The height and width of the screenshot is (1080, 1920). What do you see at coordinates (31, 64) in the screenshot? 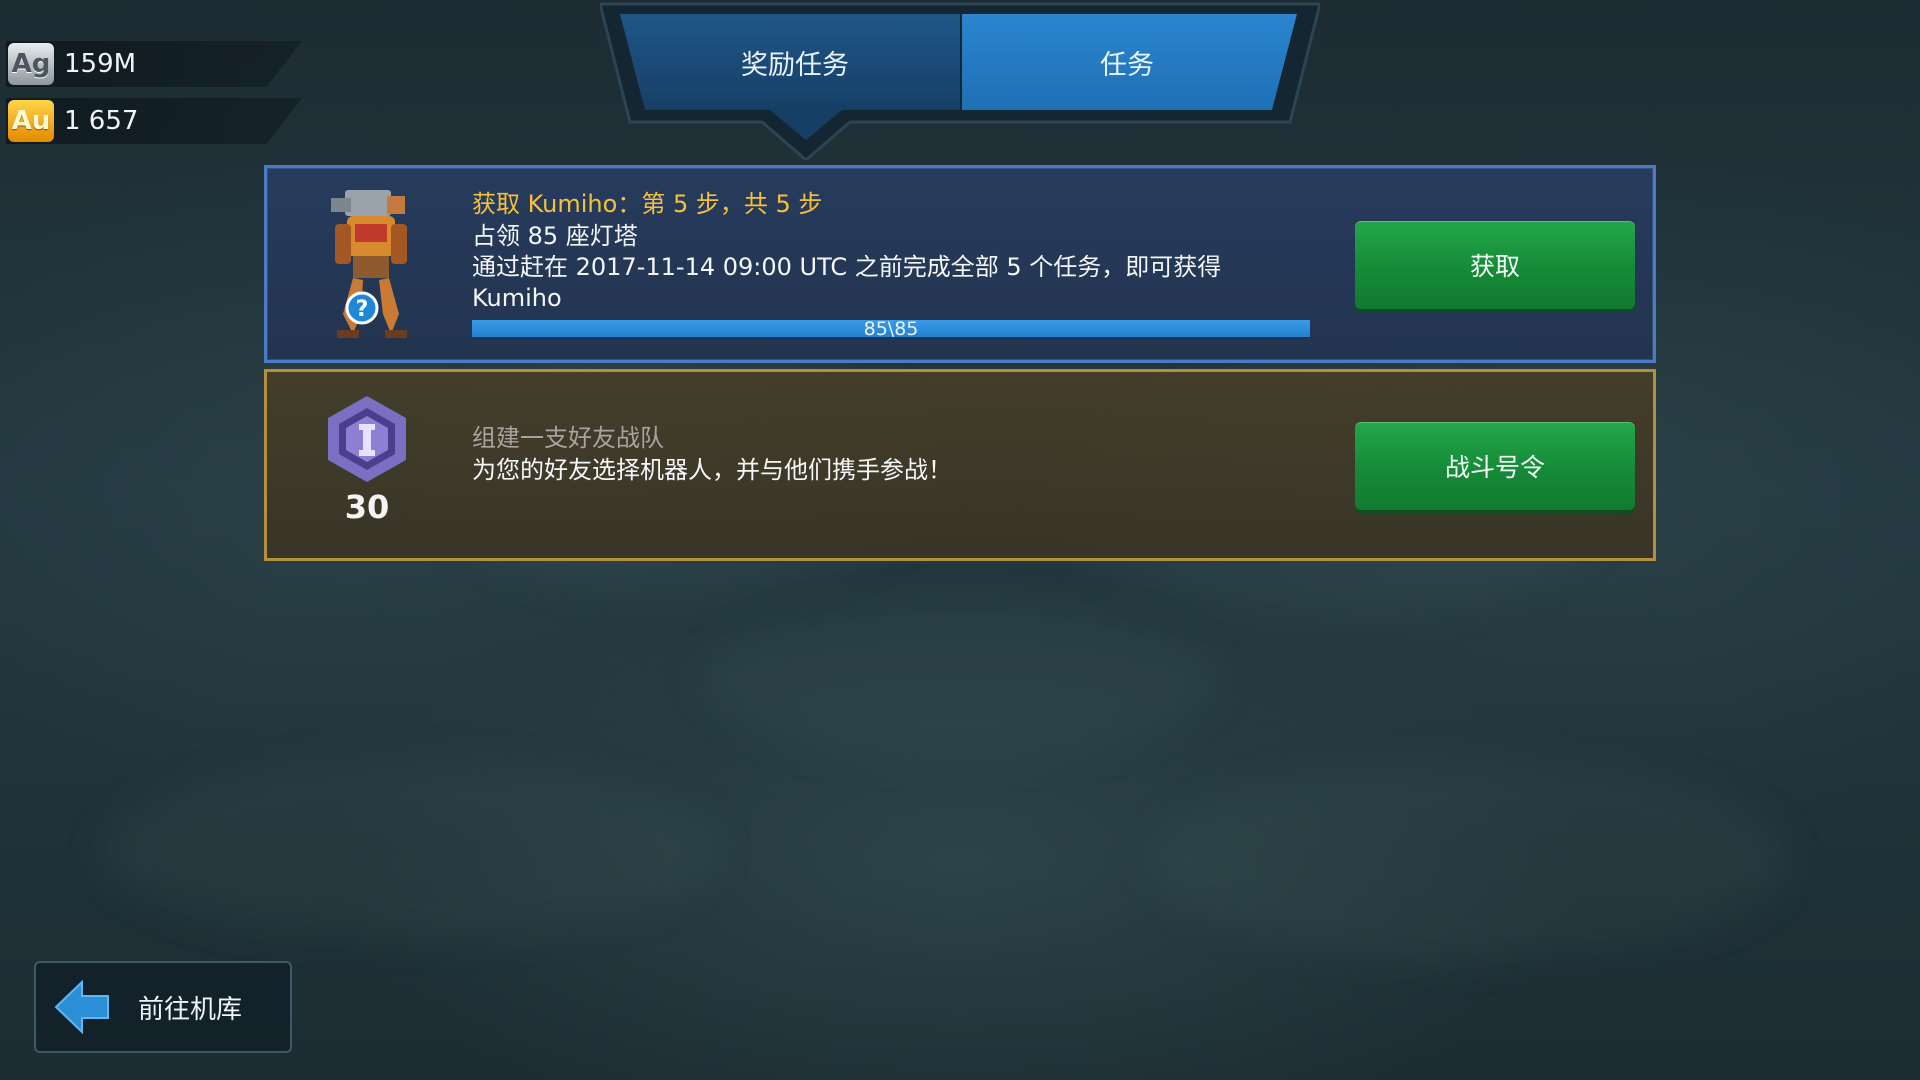
I see `silver-icon: Ag` at bounding box center [31, 64].